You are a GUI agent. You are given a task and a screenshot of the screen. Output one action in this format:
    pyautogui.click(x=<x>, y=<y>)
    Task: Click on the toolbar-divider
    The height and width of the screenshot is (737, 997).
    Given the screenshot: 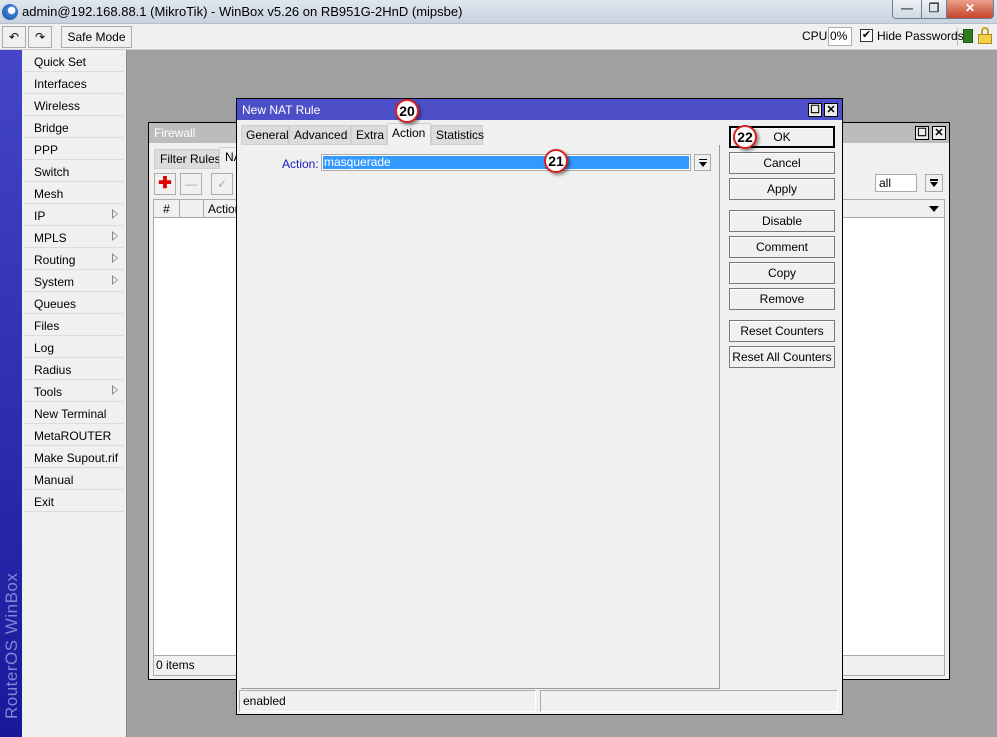 What is the action you would take?
    pyautogui.click(x=957, y=37)
    